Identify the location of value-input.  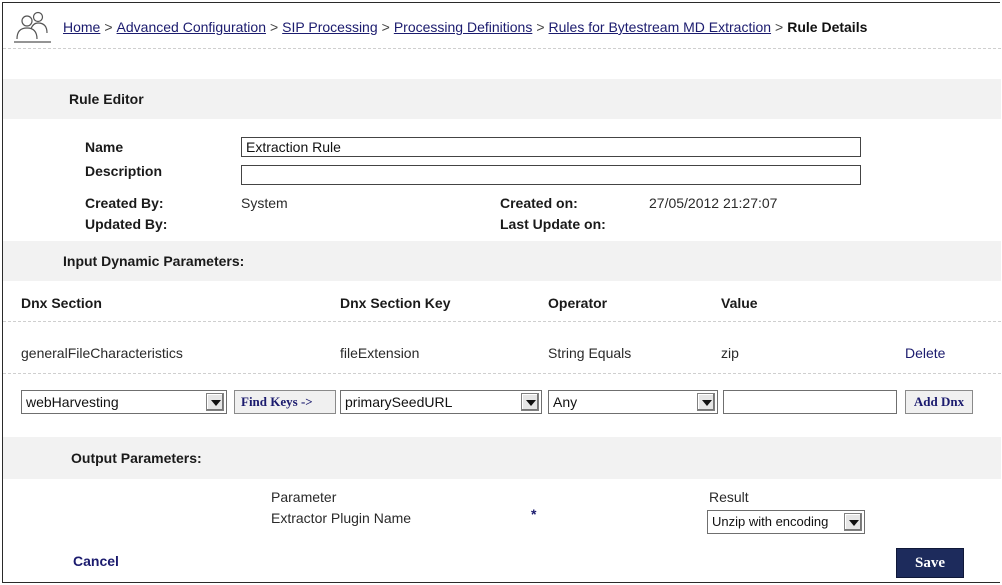
(810, 402).